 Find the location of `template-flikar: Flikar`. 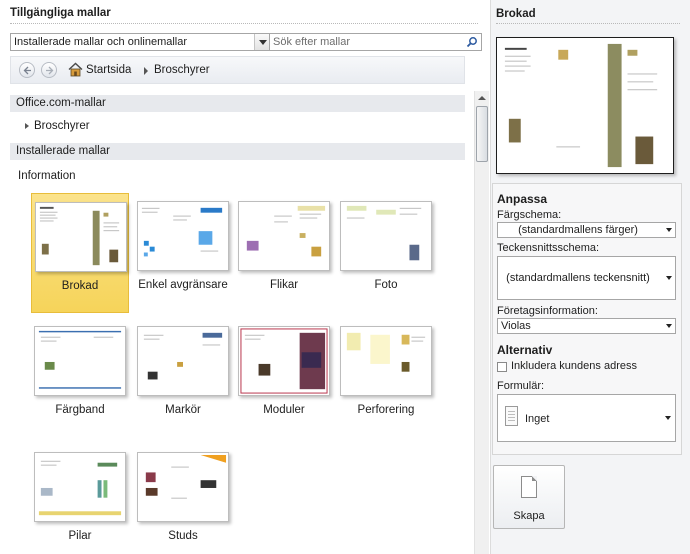

template-flikar: Flikar is located at coordinates (284, 253).